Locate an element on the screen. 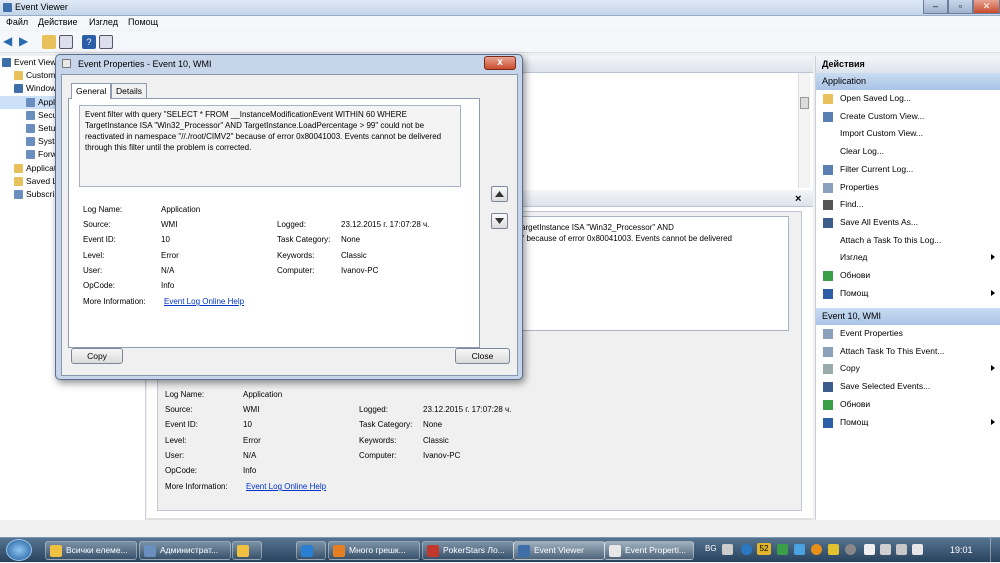  toolbar: ◀ ▶ ? is located at coordinates (500, 42).